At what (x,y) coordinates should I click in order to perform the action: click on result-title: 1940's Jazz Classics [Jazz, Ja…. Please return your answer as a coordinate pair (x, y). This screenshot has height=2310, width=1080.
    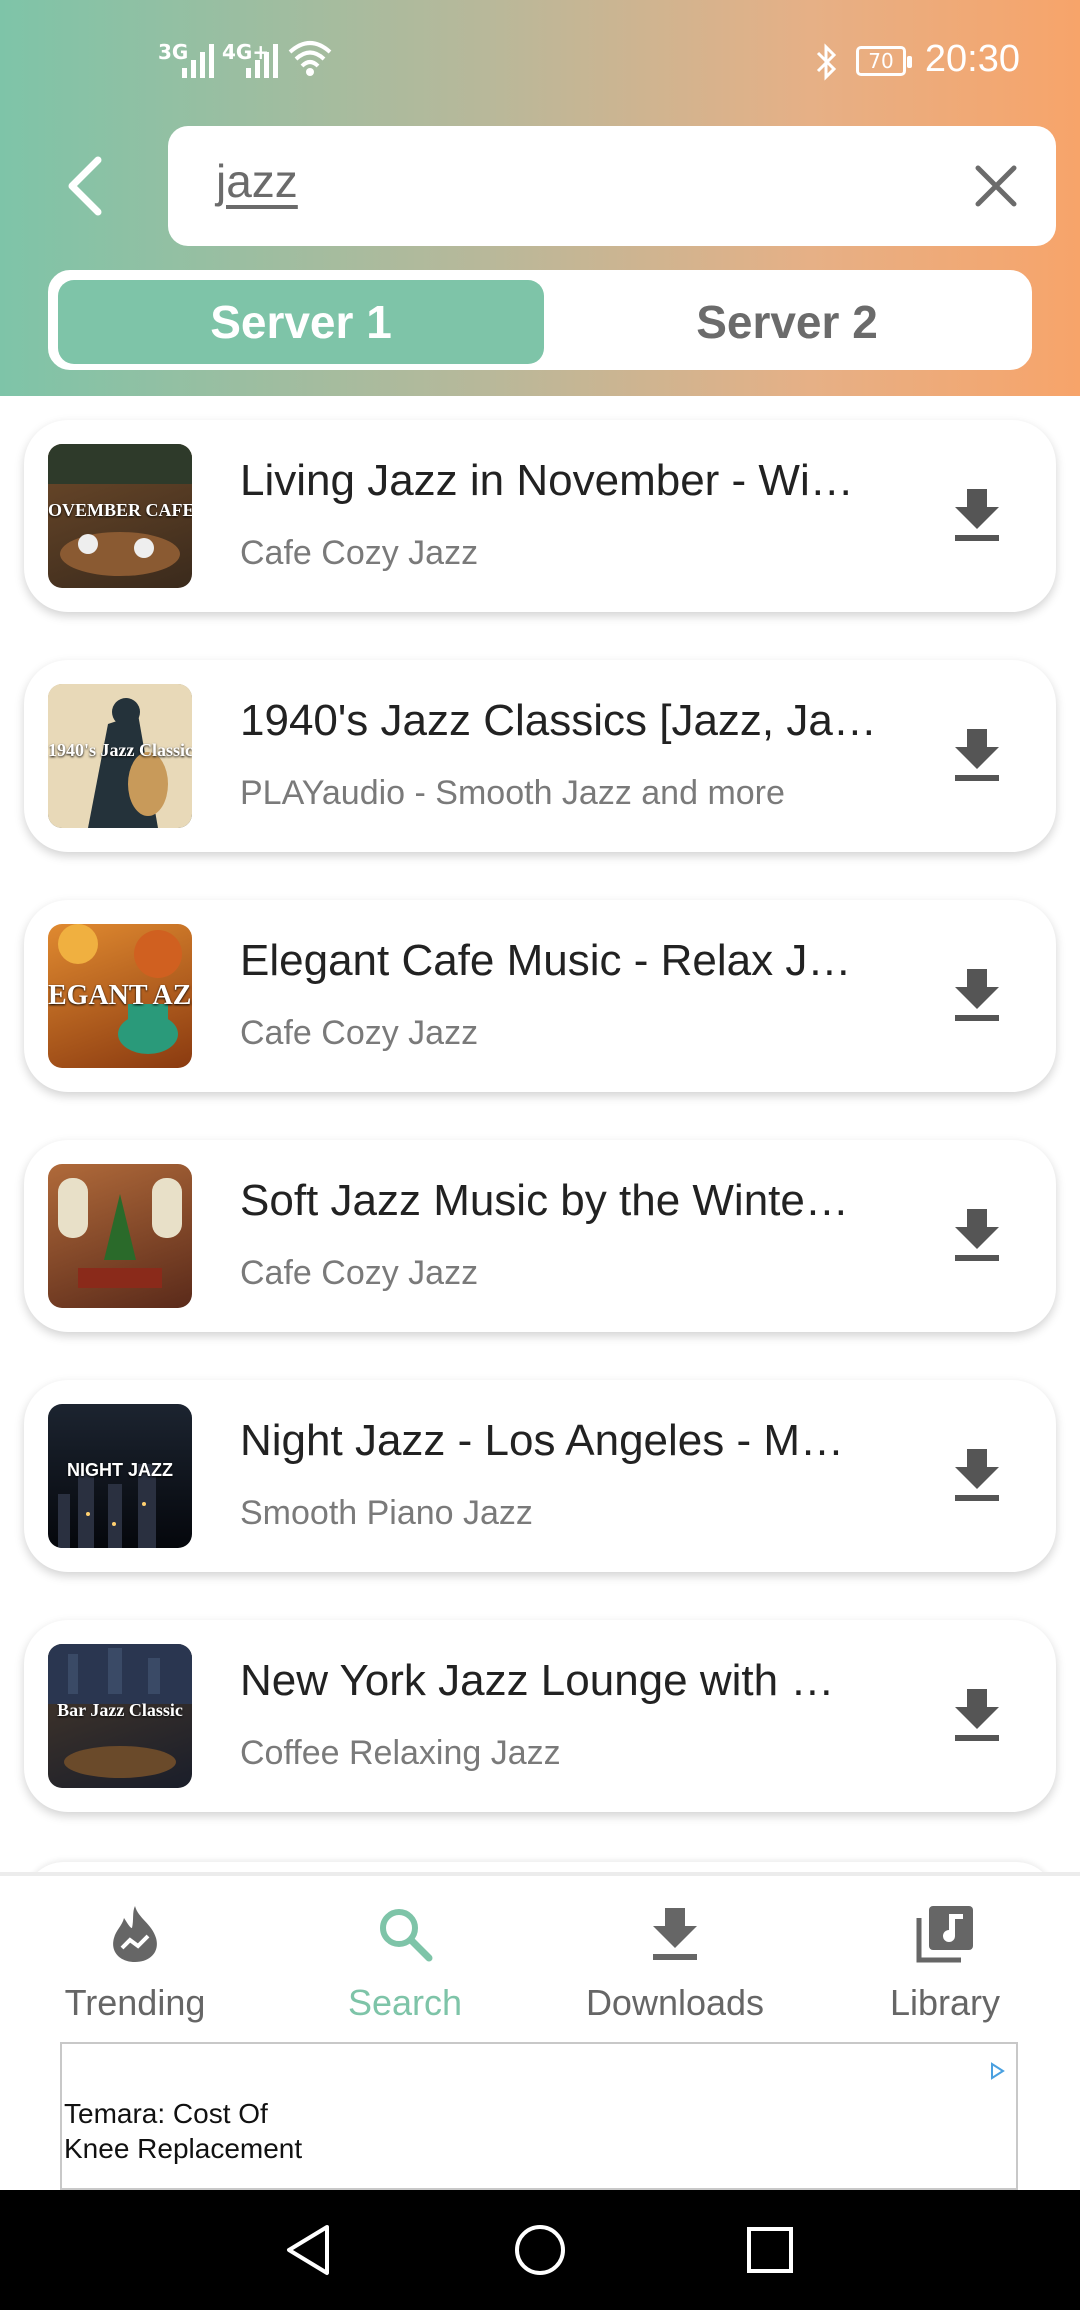
    Looking at the image, I should click on (558, 720).